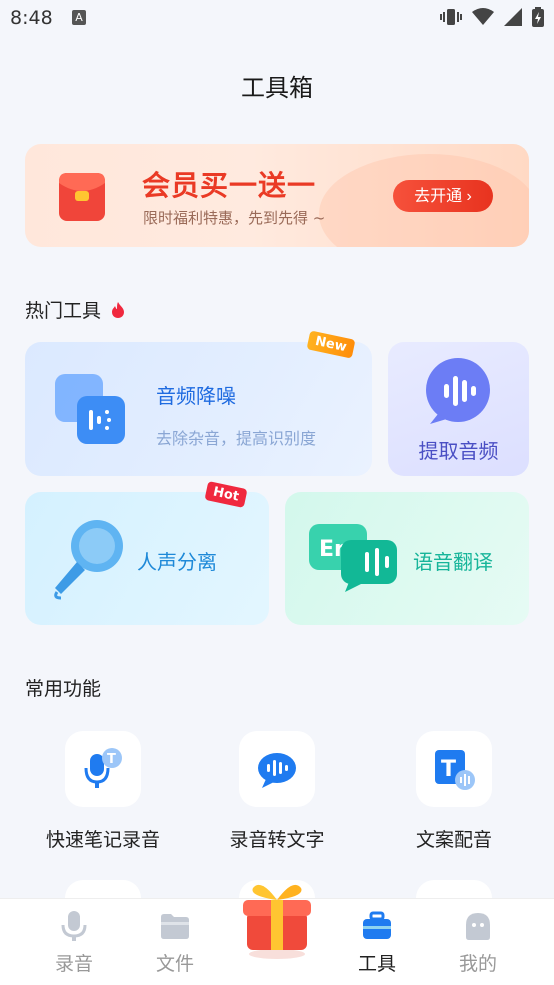 The height and width of the screenshot is (985, 554). I want to click on status-icons, so click(492, 17).